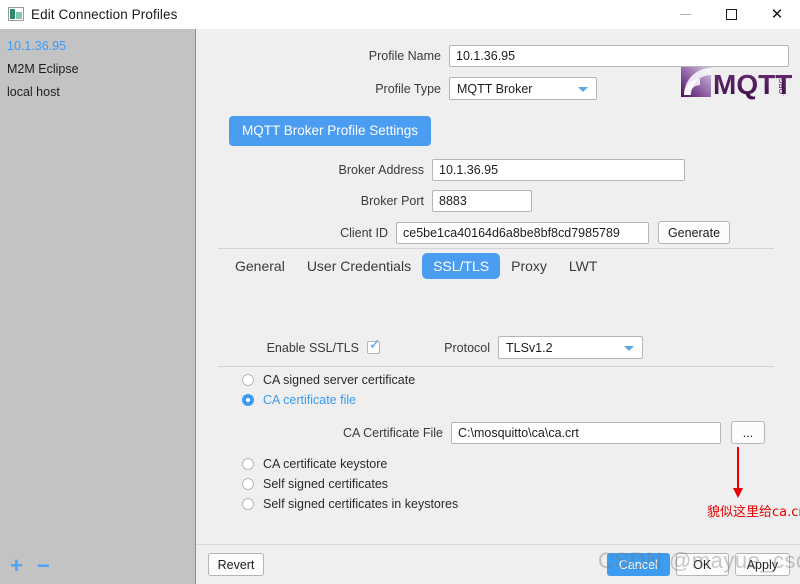 This screenshot has width=800, height=584. What do you see at coordinates (326, 484) in the screenshot?
I see `radio-label: Self signed certificates` at bounding box center [326, 484].